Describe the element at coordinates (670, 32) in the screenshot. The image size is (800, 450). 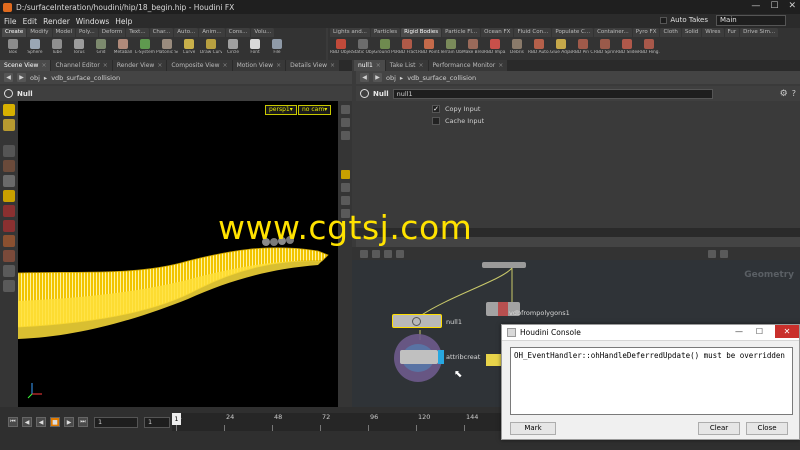
I see `shelf-tab: Cloth` at that location.